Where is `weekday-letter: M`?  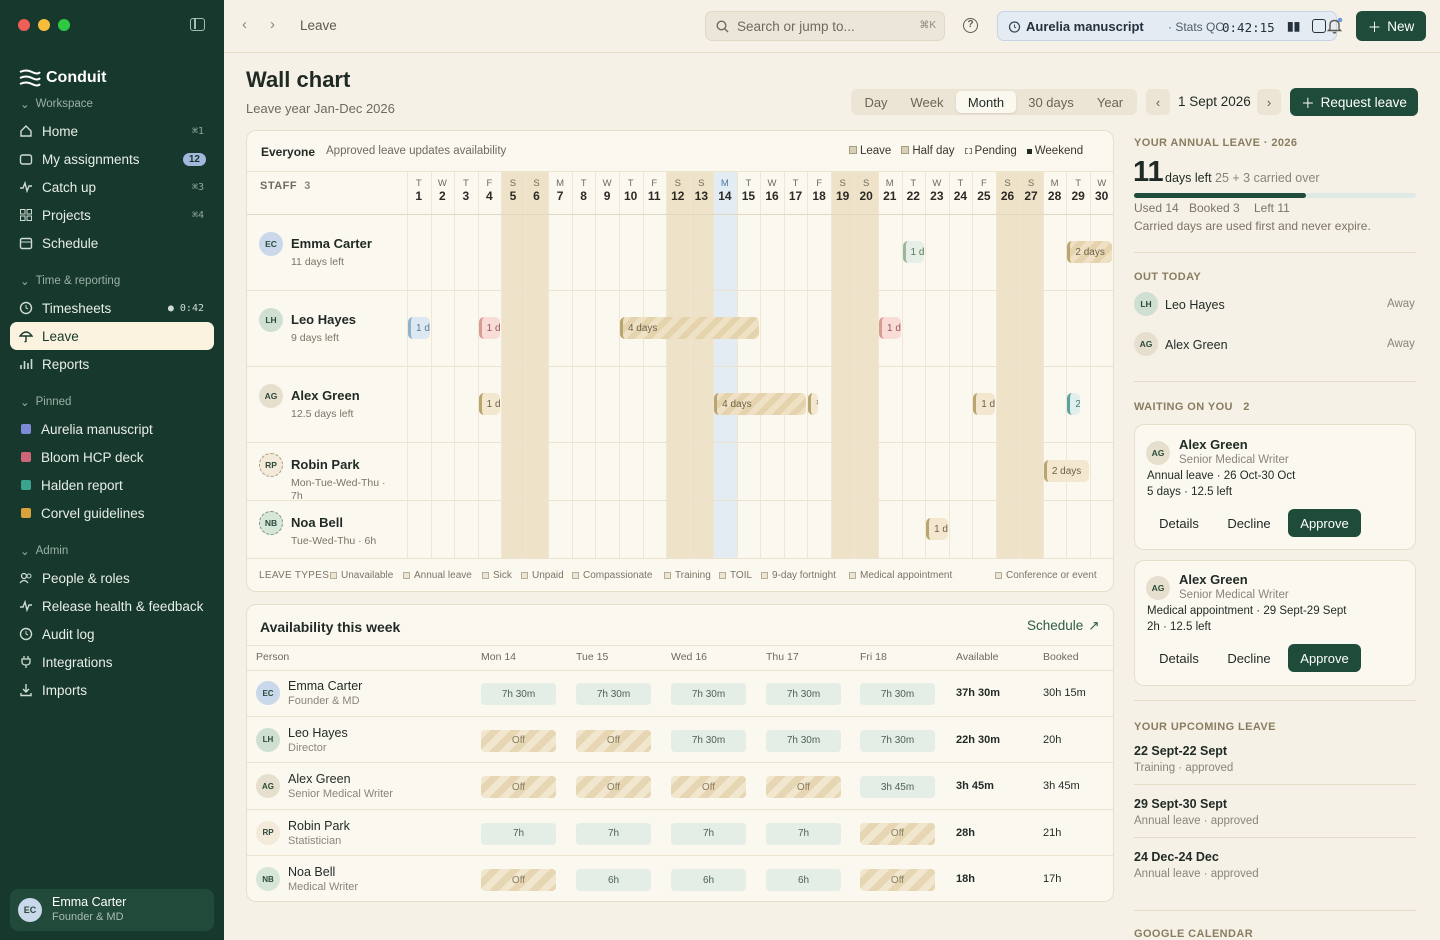
weekday-letter: M is located at coordinates (1054, 183).